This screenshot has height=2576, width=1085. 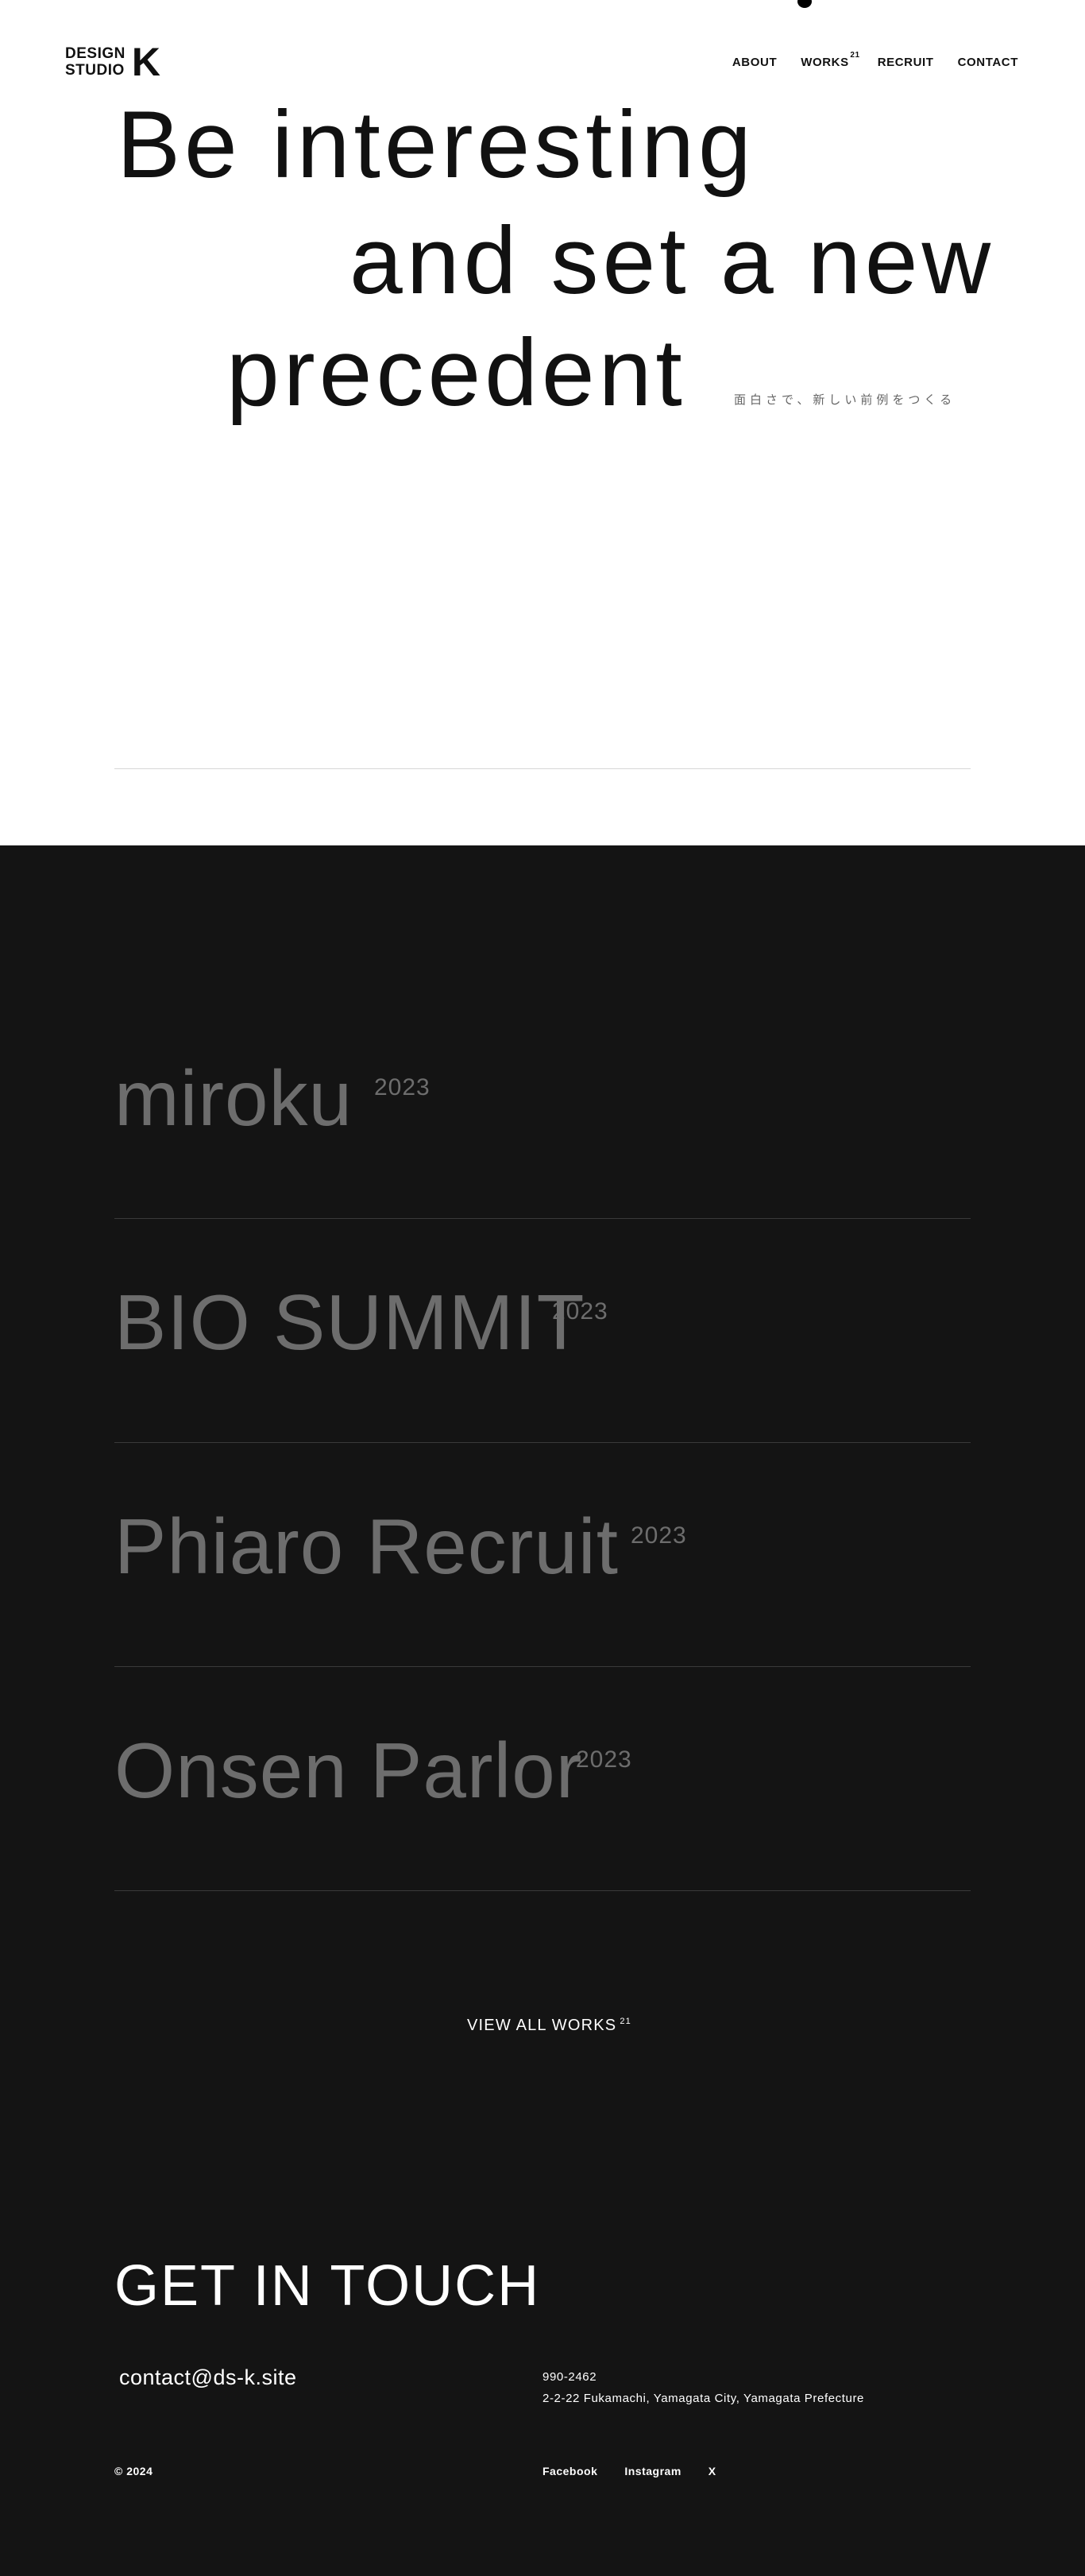 What do you see at coordinates (133, 2471) in the screenshot?
I see `copyright: © 2024` at bounding box center [133, 2471].